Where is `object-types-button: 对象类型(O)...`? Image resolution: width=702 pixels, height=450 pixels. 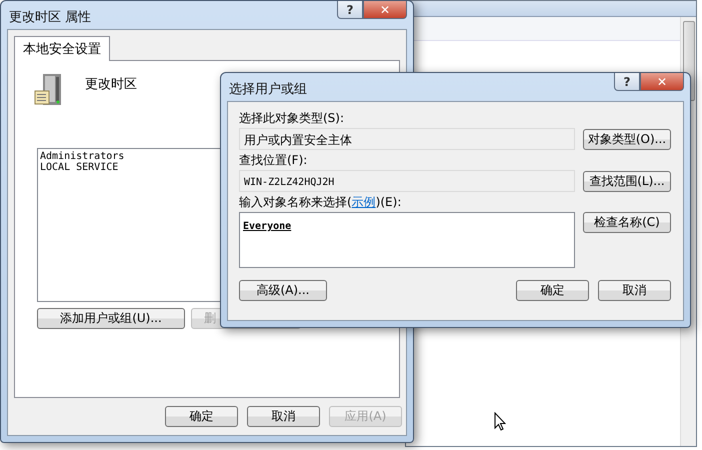 object-types-button: 对象类型(O)... is located at coordinates (627, 139).